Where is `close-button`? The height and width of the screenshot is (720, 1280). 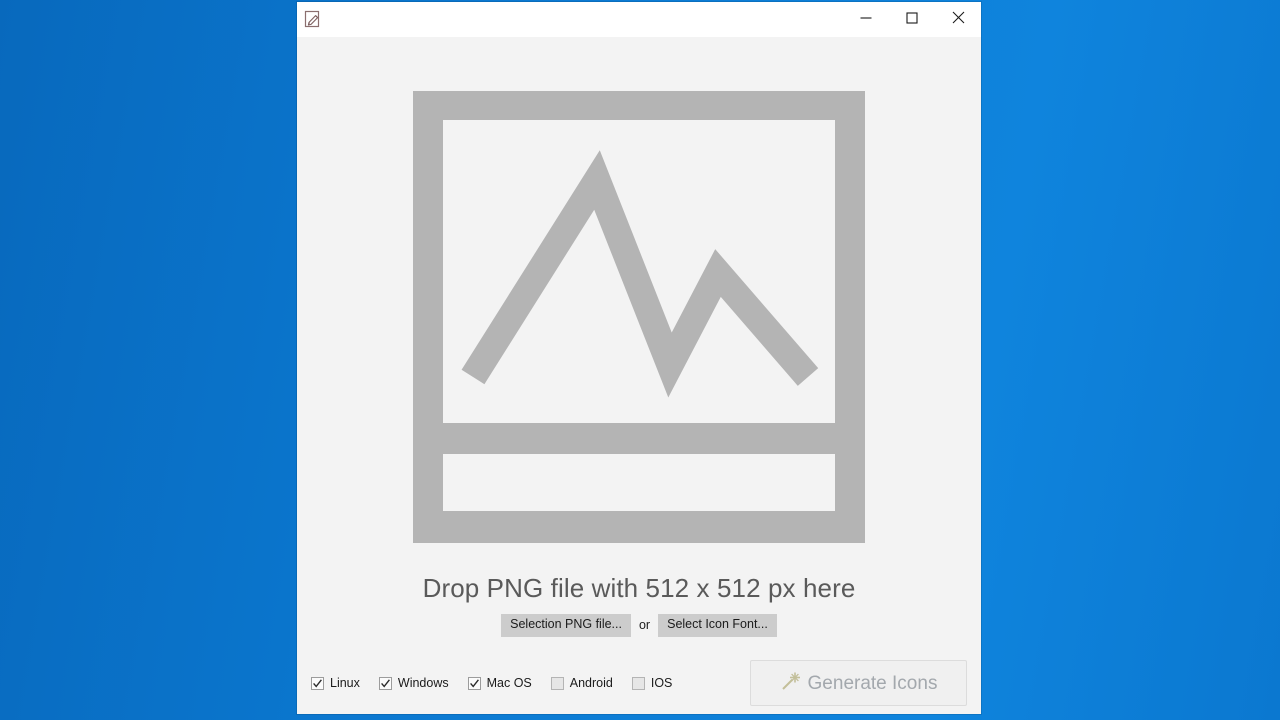
close-button is located at coordinates (958, 19).